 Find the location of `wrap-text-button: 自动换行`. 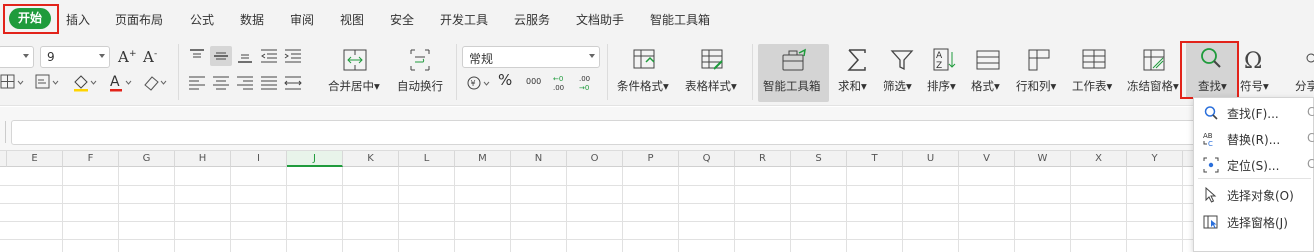

wrap-text-button: 自动换行 is located at coordinates (420, 86).